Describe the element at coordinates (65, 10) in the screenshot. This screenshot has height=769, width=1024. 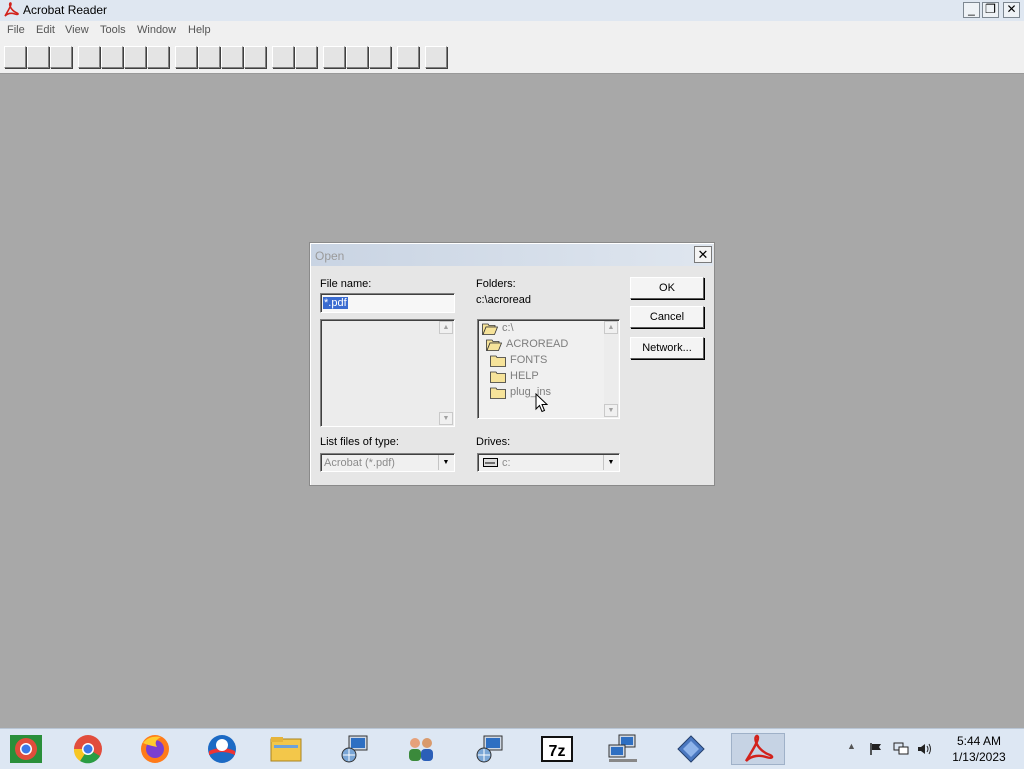
I see `window-title: Acrobat Reader` at that location.